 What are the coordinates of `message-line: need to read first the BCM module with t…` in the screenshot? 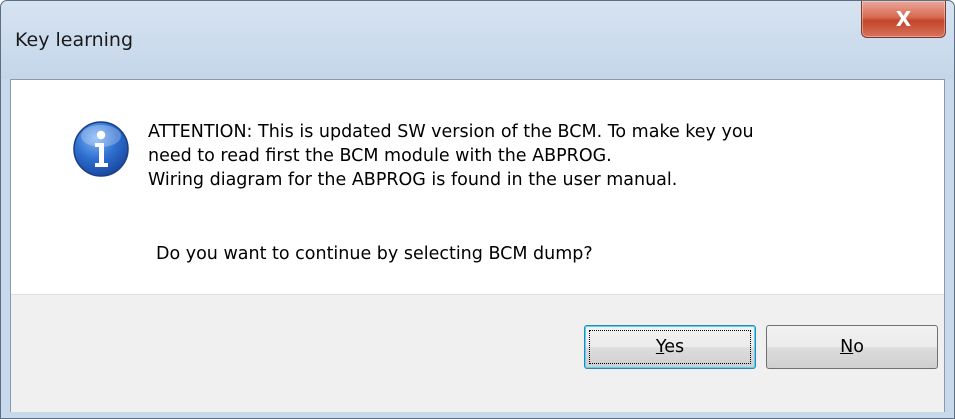 It's located at (380, 156).